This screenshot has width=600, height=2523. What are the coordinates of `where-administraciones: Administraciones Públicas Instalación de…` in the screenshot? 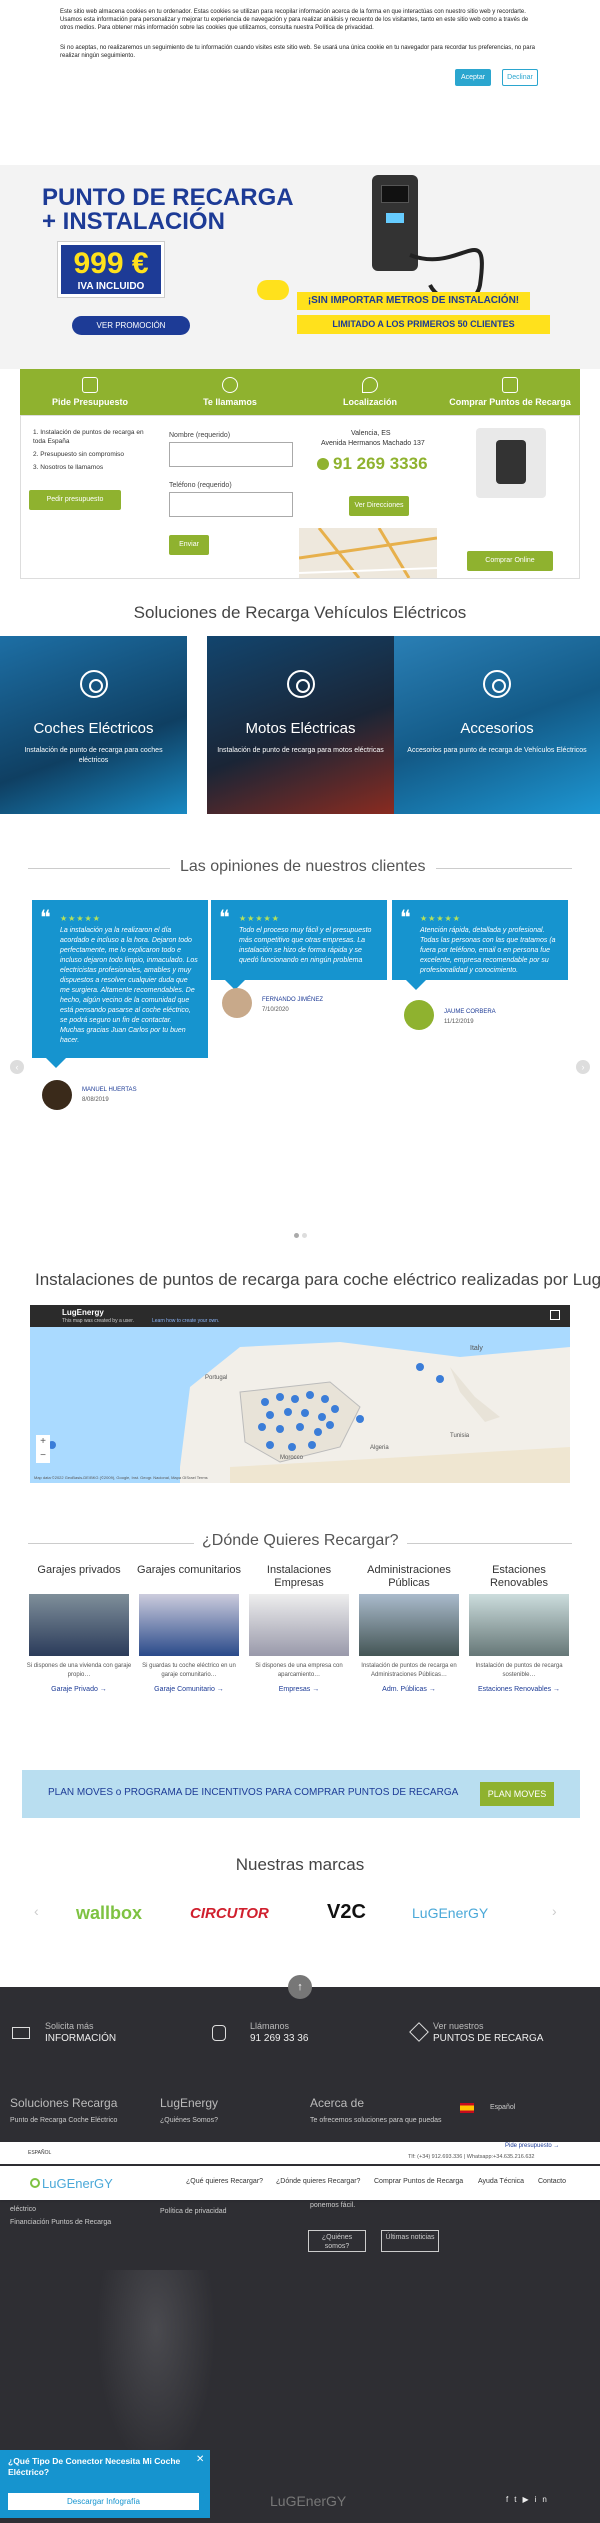 It's located at (409, 1628).